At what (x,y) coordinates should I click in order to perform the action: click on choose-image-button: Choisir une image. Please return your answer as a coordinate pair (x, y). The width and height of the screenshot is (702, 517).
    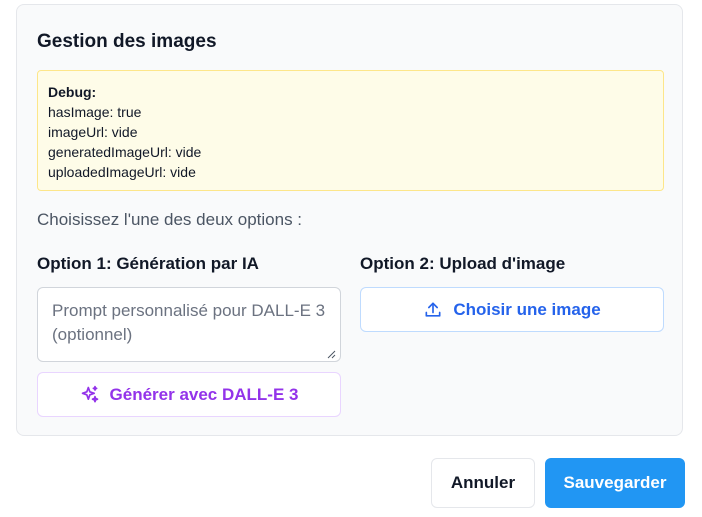
    Looking at the image, I should click on (512, 309).